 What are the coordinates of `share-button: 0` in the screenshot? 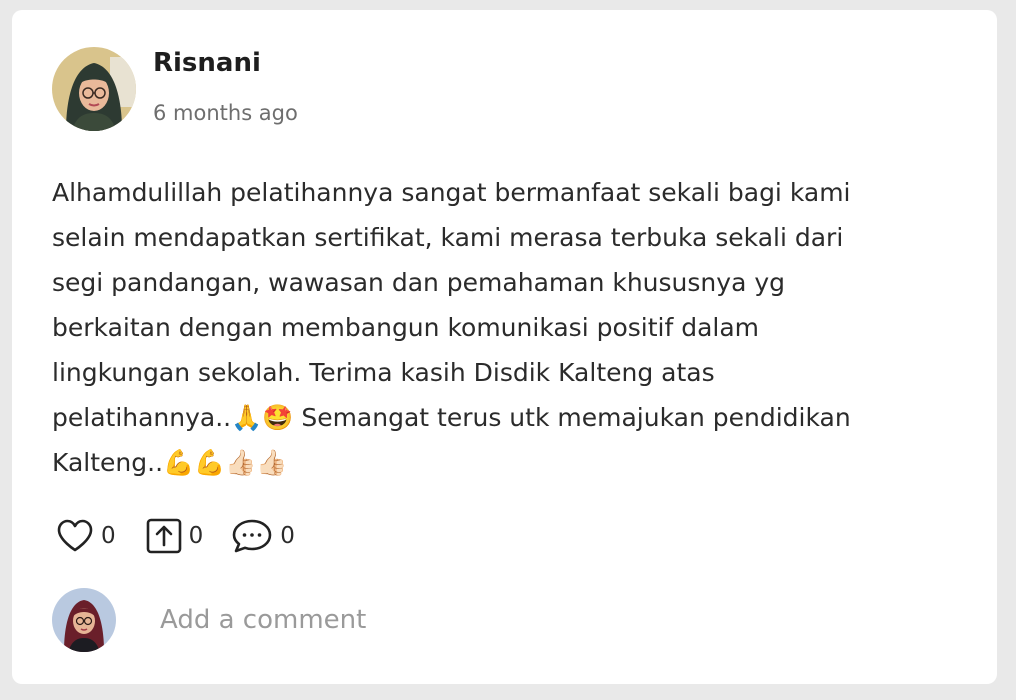 It's located at (175, 536).